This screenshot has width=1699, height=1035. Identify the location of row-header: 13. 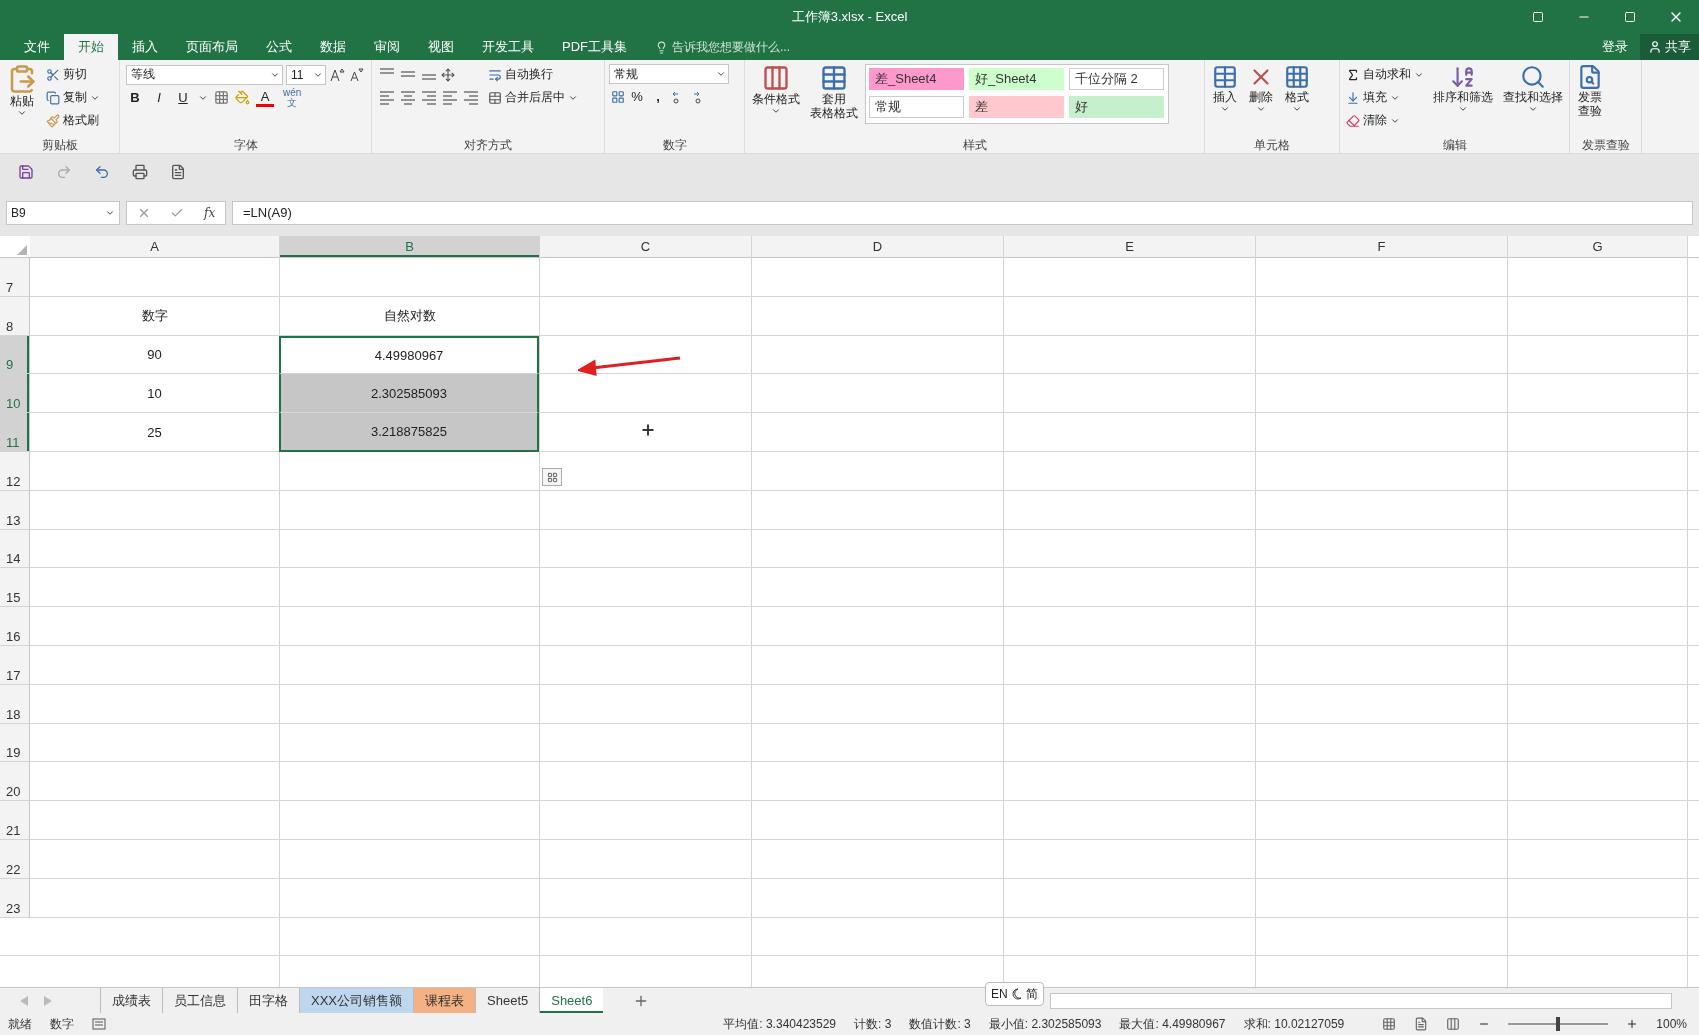
(15, 510).